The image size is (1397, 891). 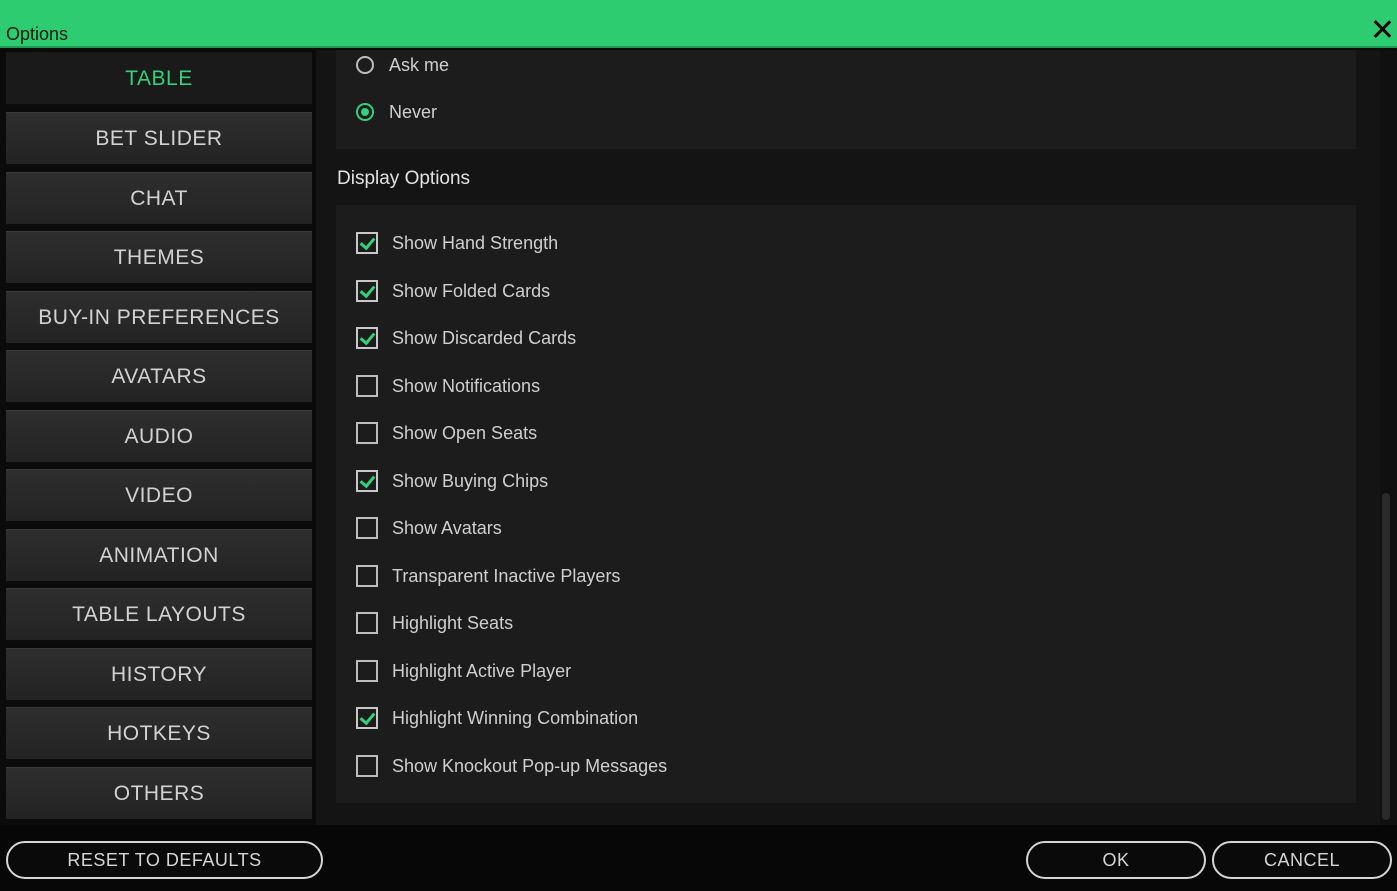 I want to click on checkbox-show-knockout-popup-messages: Show Knockout Pop-up Messages, so click(x=511, y=766).